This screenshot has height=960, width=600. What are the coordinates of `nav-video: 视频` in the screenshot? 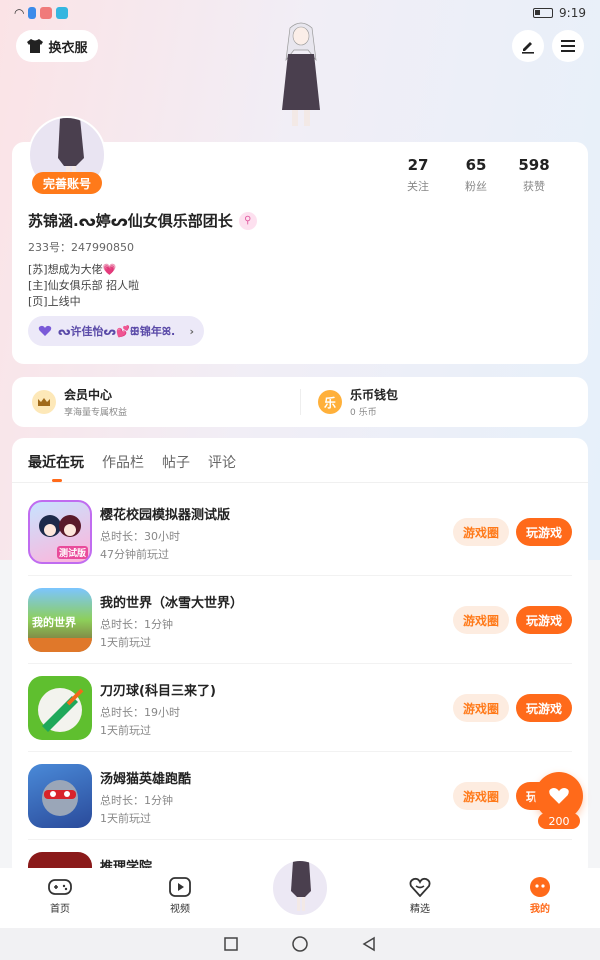 It's located at (180, 894).